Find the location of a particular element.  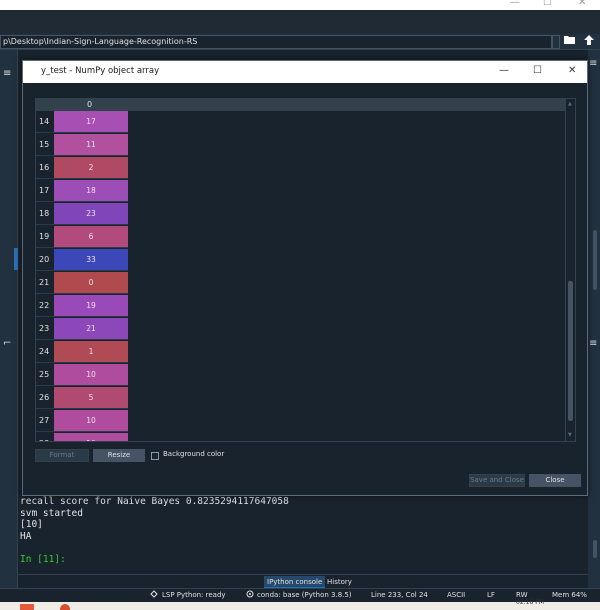

row-index: 26 is located at coordinates (45, 398).